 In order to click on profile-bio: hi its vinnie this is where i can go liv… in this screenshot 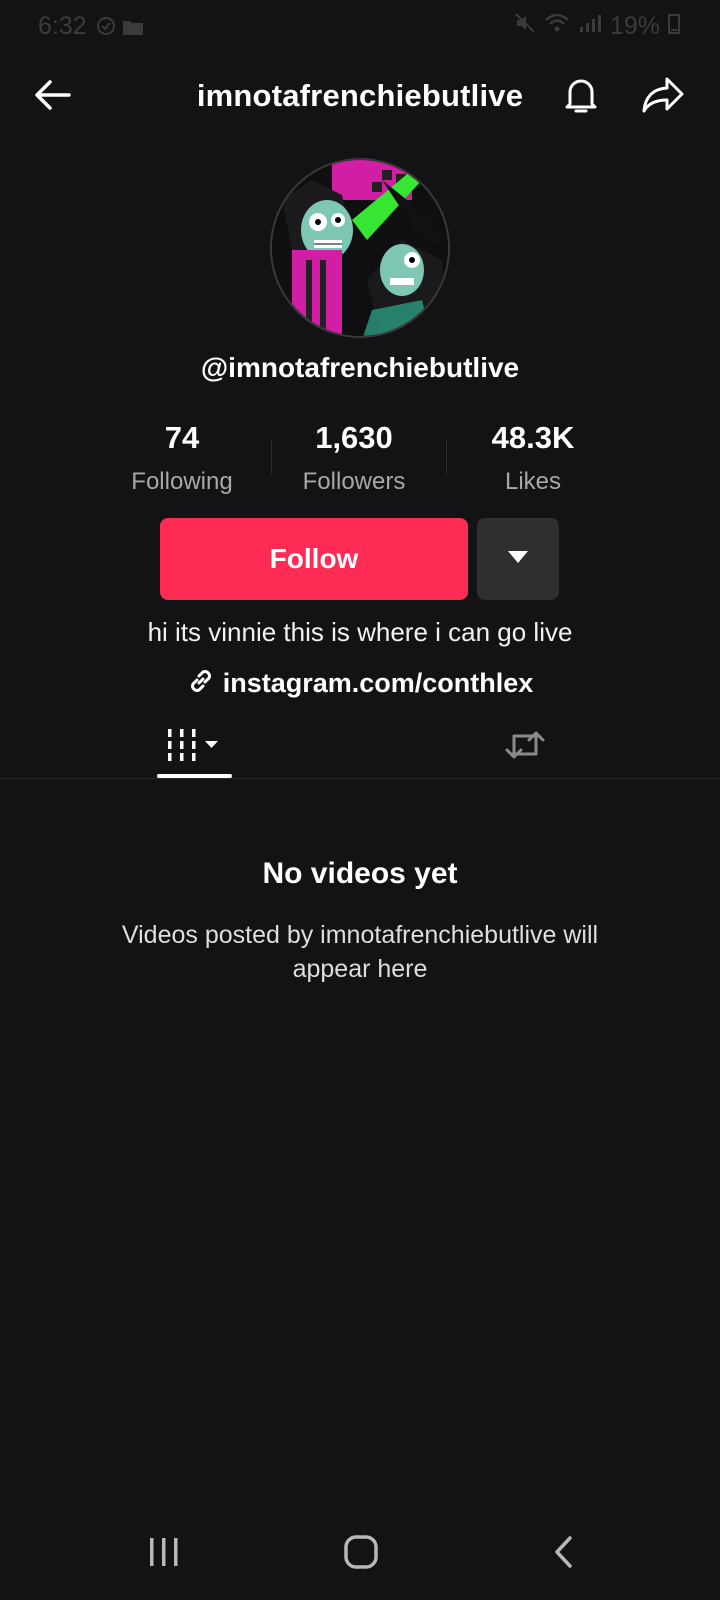, I will do `click(360, 632)`.